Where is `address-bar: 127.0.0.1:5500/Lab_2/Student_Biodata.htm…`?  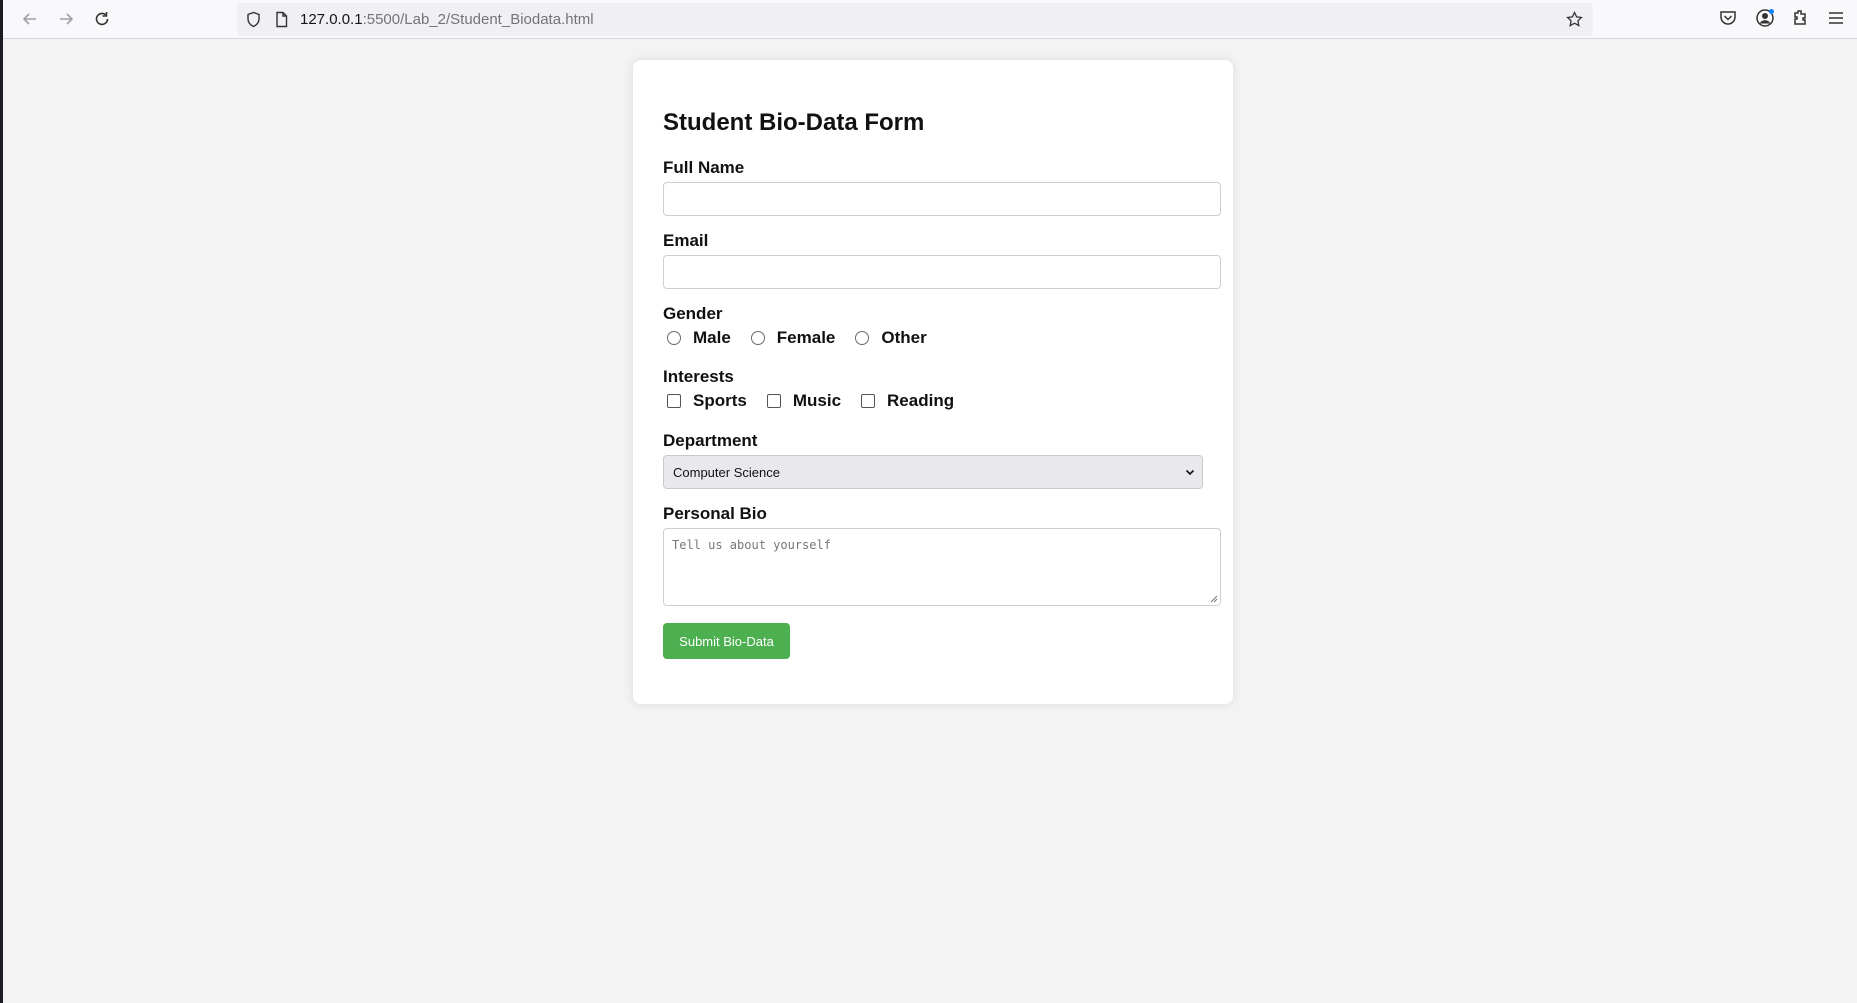 address-bar: 127.0.0.1:5500/Lab_2/Student_Biodata.htm… is located at coordinates (915, 19).